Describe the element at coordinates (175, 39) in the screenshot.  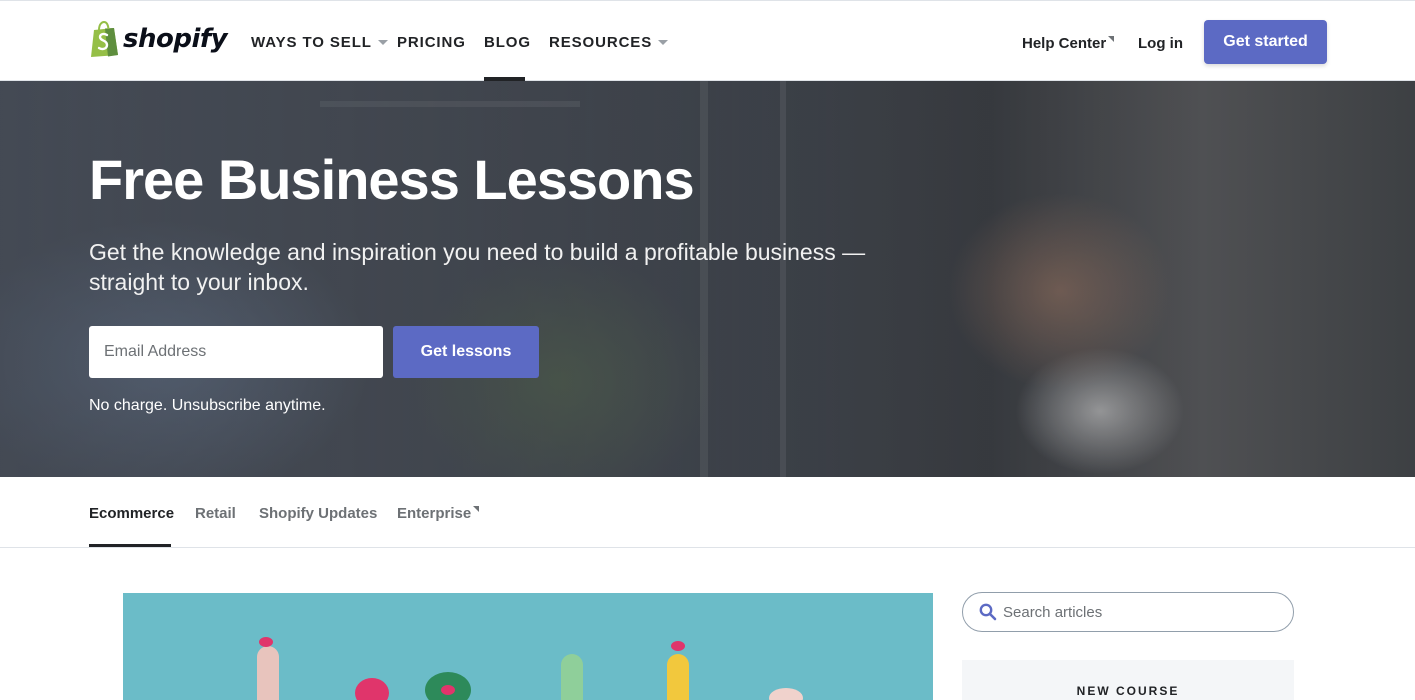
I see `brand-name: shopify` at that location.